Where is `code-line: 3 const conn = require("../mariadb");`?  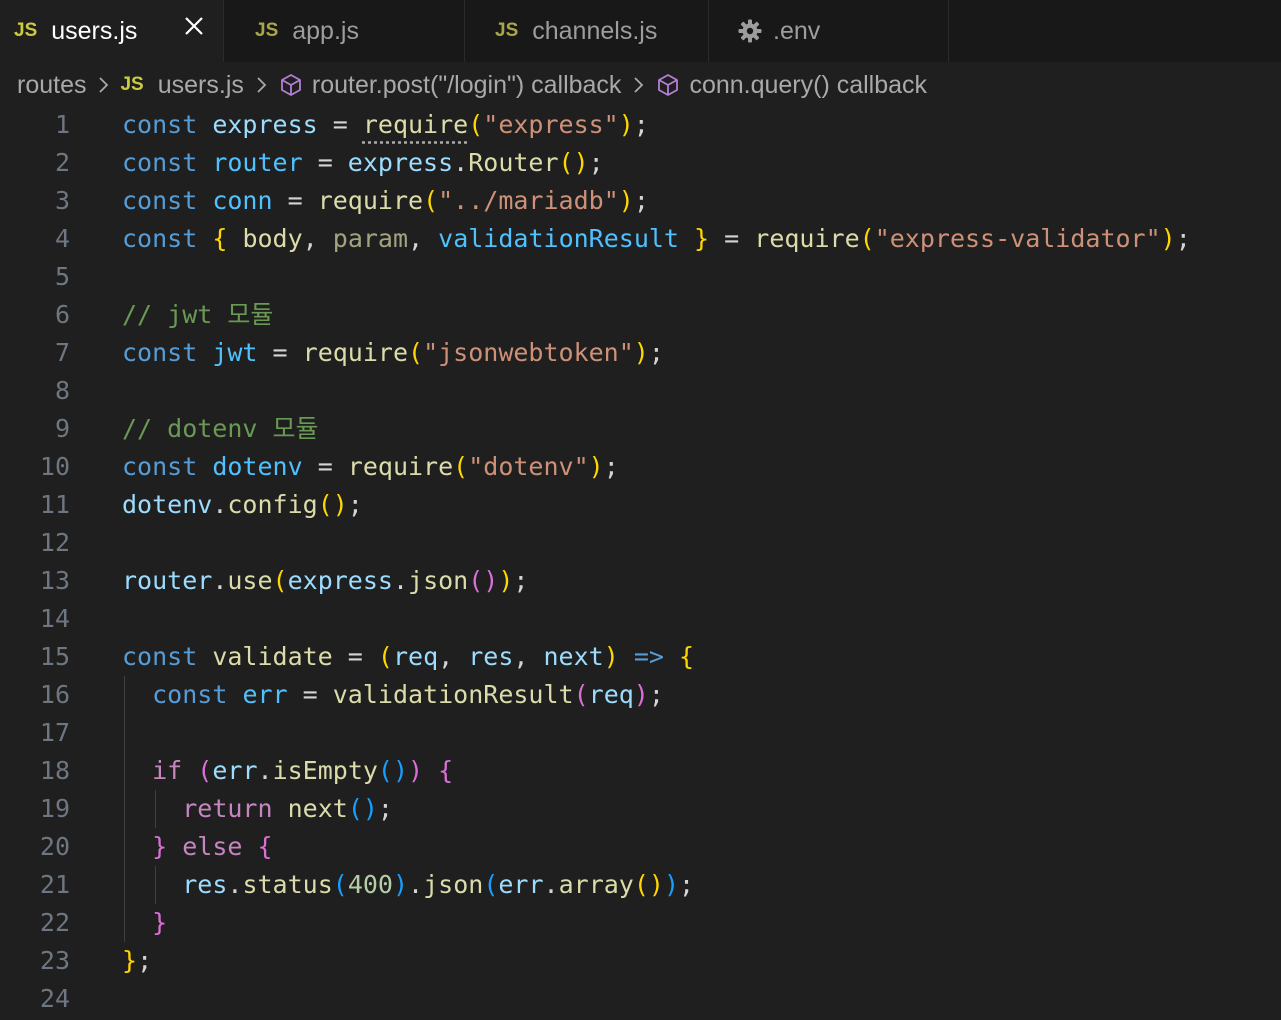 code-line: 3 const conn = require("../mariadb"); is located at coordinates (640, 201).